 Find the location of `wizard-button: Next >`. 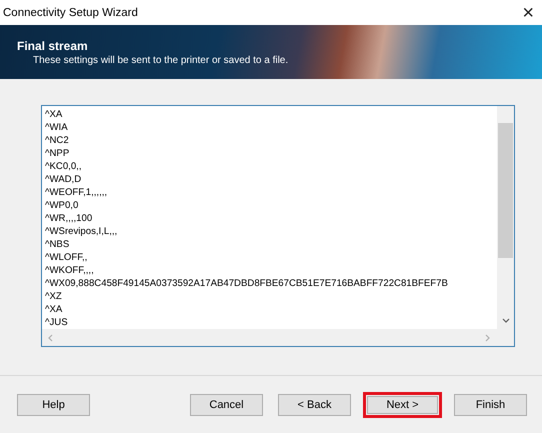

wizard-button: Next > is located at coordinates (402, 405).